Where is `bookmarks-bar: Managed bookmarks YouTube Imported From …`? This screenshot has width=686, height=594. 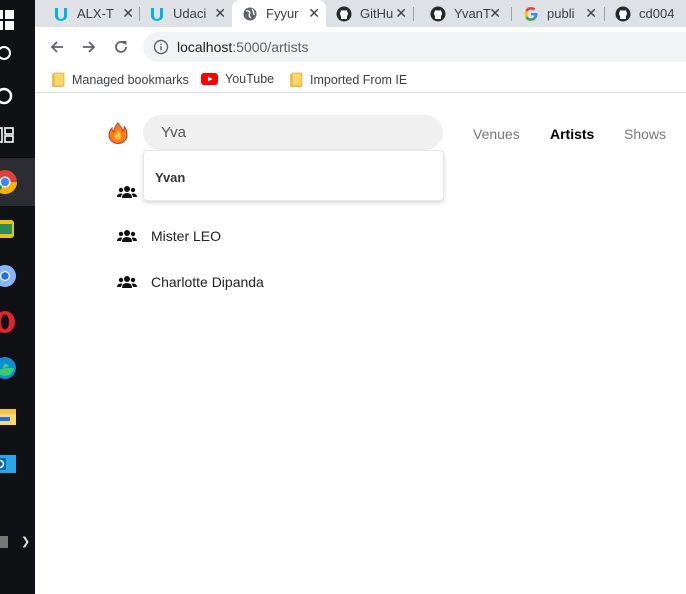
bookmarks-bar: Managed bookmarks YouTube Imported From … is located at coordinates (360, 80).